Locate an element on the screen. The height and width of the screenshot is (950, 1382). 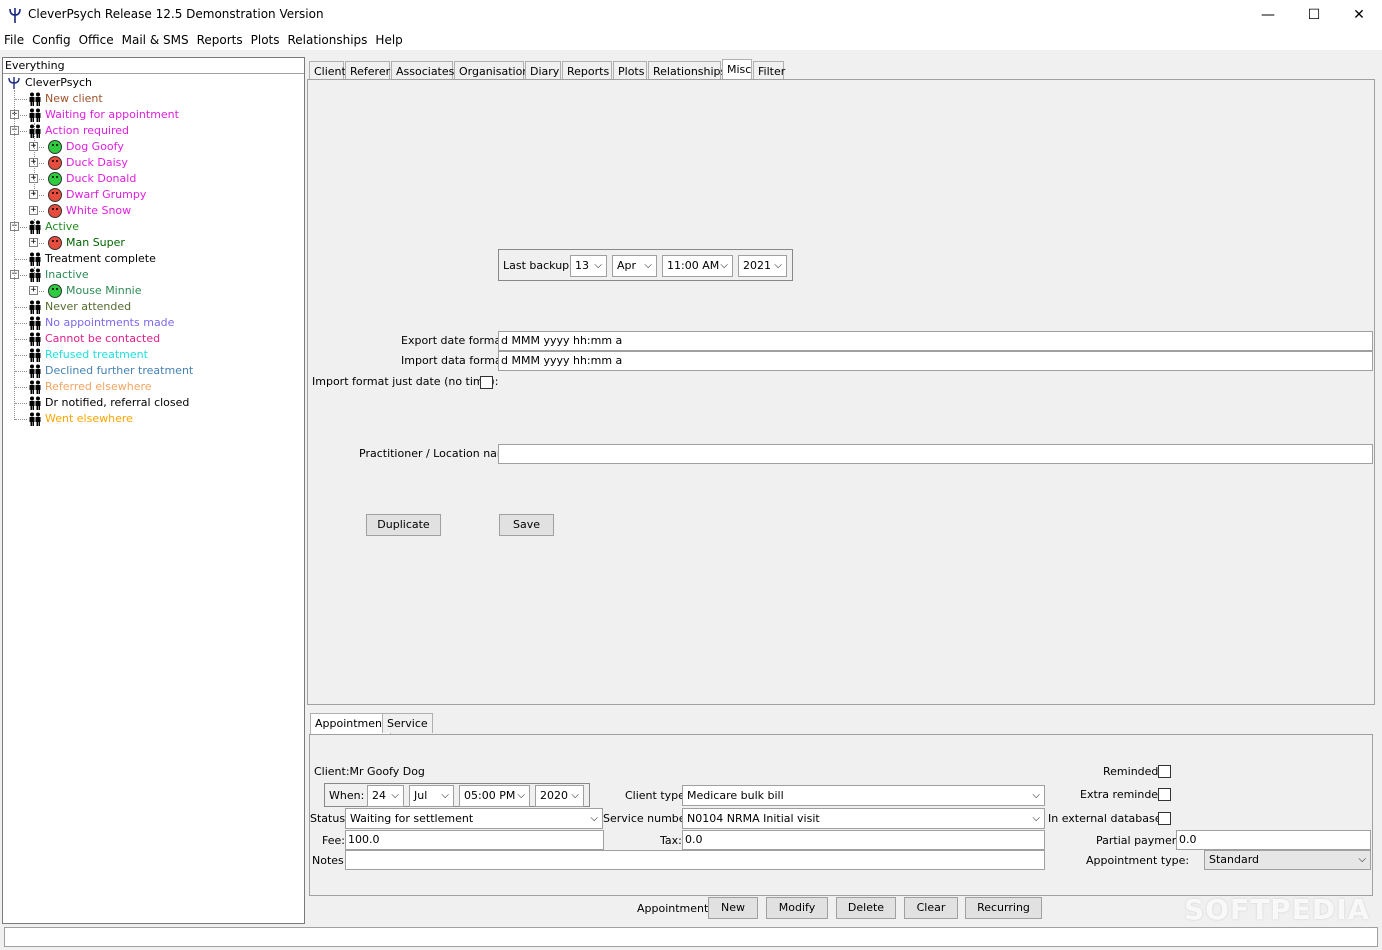
backup-month-select: Apr ⌵ is located at coordinates (634, 266).